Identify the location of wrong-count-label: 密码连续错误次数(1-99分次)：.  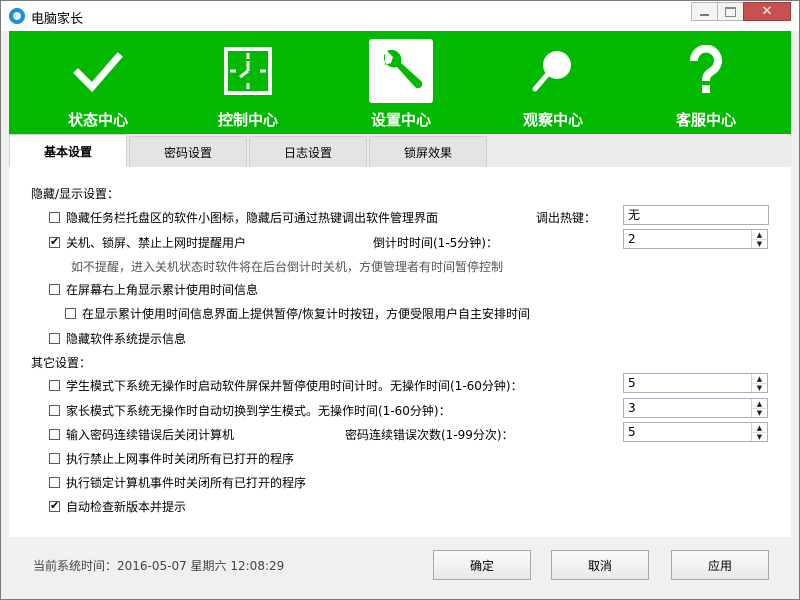
(429, 435).